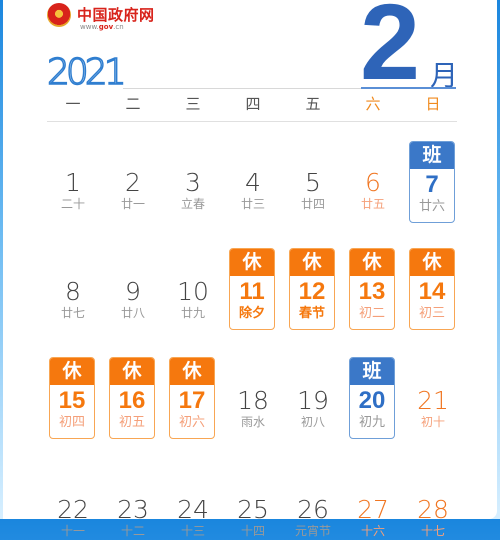 This screenshot has height=540, width=500. I want to click on day-cell: 休 13 初二, so click(373, 288).